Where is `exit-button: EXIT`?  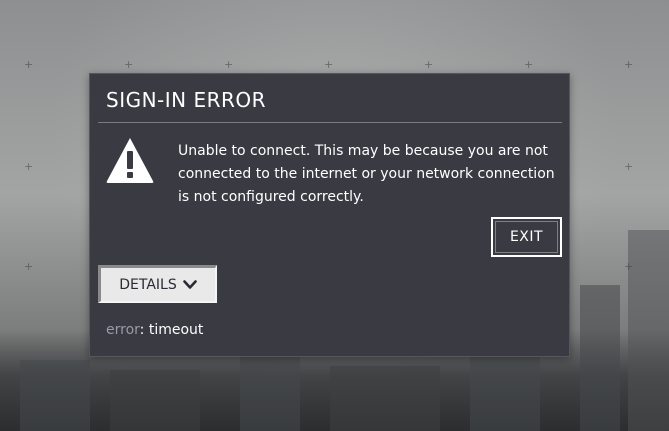
exit-button: EXIT is located at coordinates (526, 237).